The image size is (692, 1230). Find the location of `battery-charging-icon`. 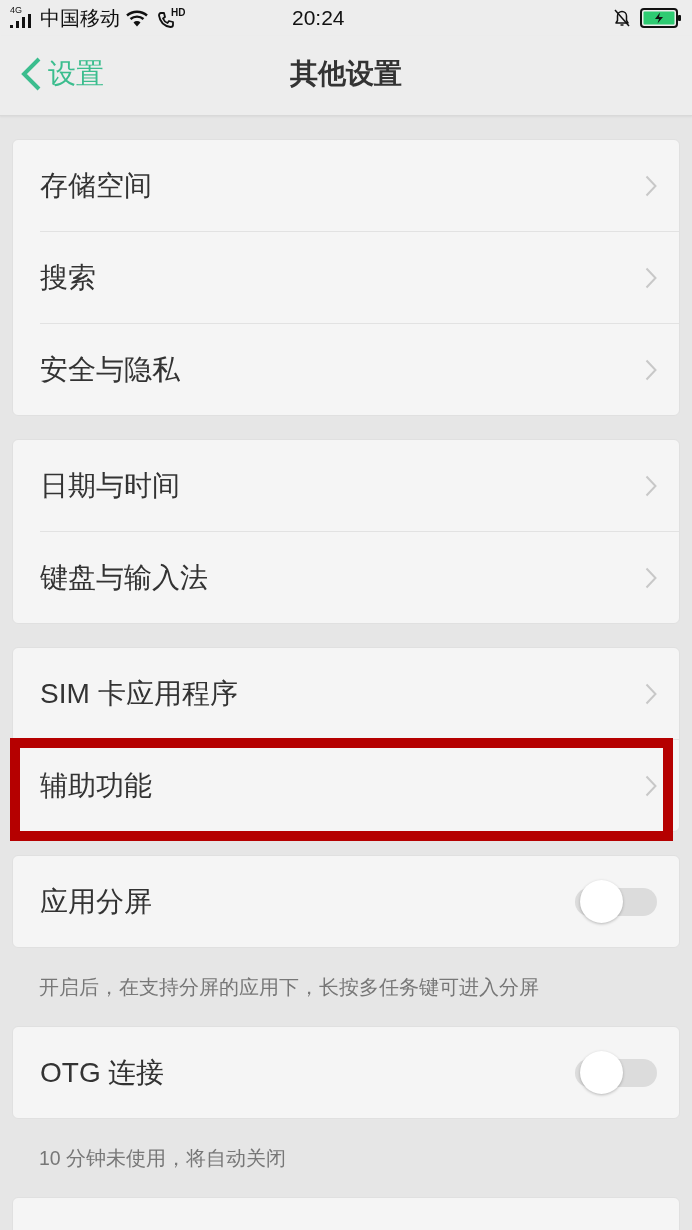

battery-charging-icon is located at coordinates (661, 18).